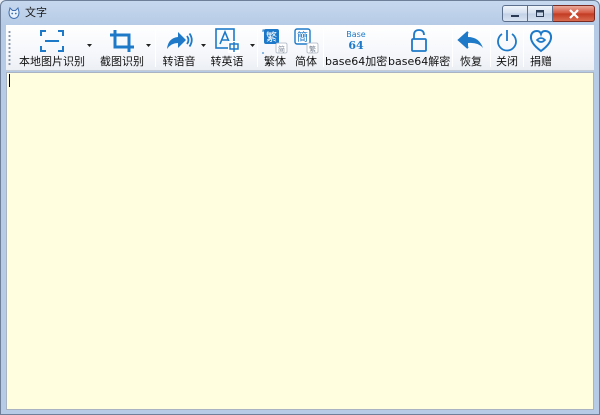  I want to click on window-title: 文字, so click(36, 12).